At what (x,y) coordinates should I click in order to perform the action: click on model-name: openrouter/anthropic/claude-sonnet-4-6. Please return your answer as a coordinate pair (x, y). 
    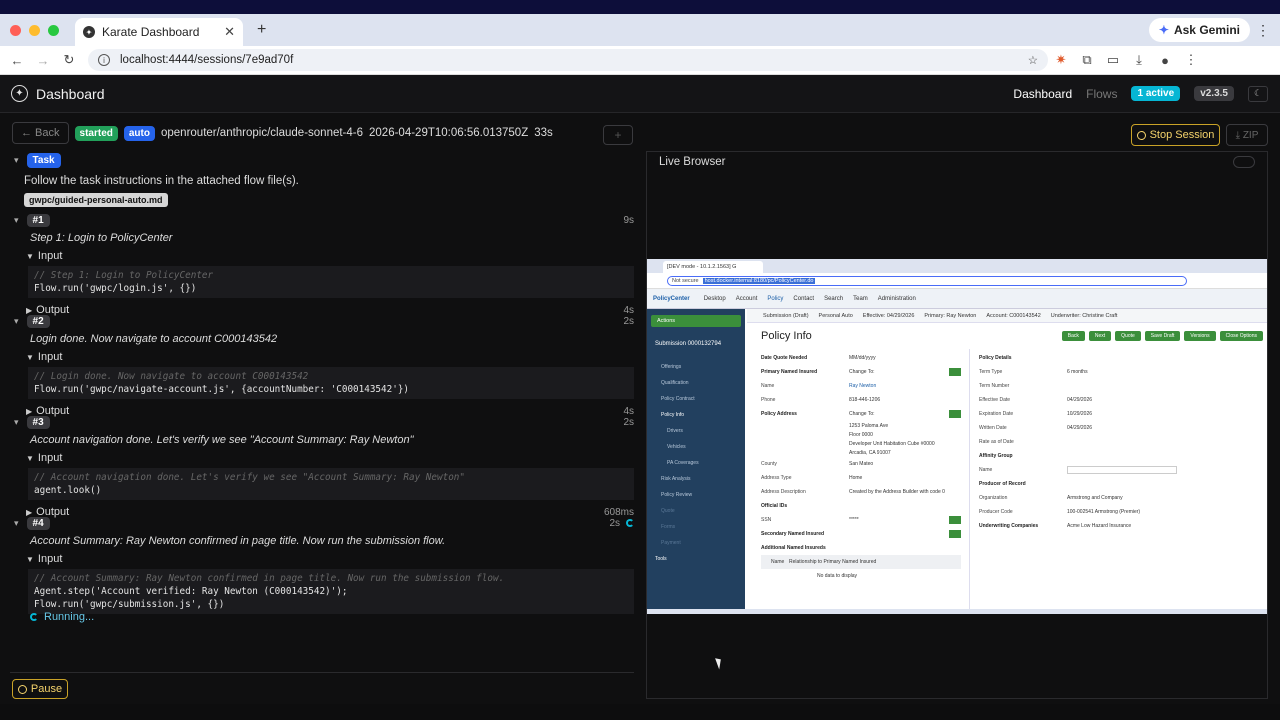
    Looking at the image, I should click on (262, 133).